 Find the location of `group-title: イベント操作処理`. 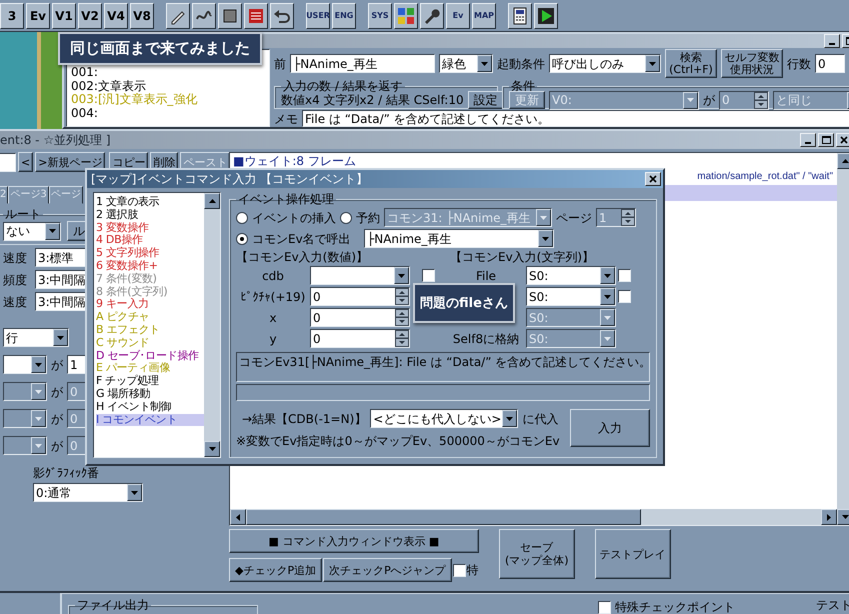

group-title: イベント操作処理 is located at coordinates (286, 199).